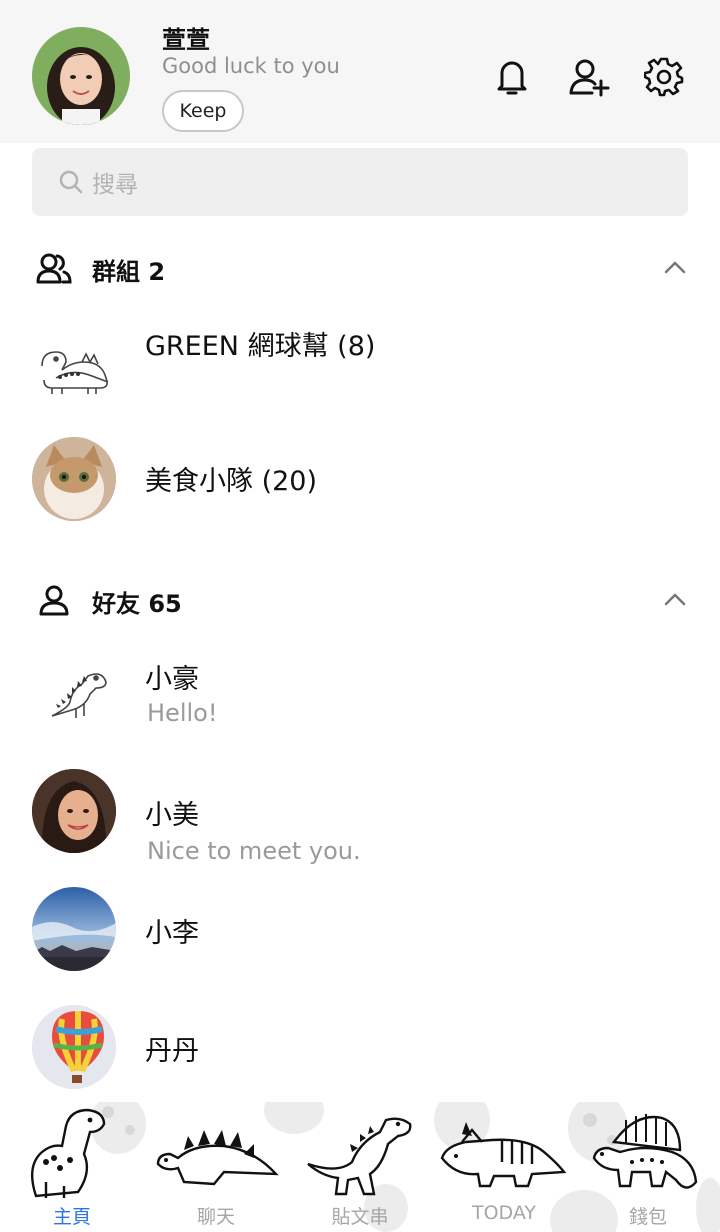 The height and width of the screenshot is (1232, 720). I want to click on list-item-group: 美食小隊 (20), so click(360, 477).